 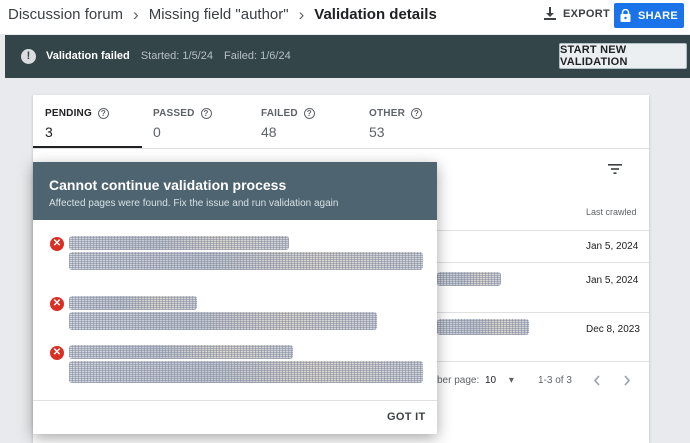 I want to click on row-date: Dec 8, 2023, so click(x=613, y=329).